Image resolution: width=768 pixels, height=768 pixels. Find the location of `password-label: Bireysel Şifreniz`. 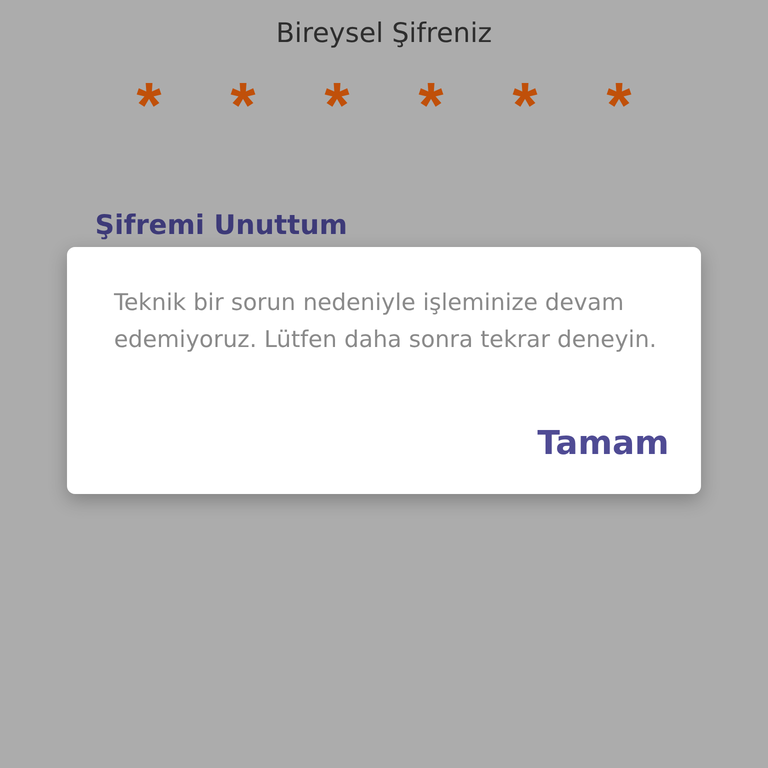

password-label: Bireysel Şifreniz is located at coordinates (384, 34).